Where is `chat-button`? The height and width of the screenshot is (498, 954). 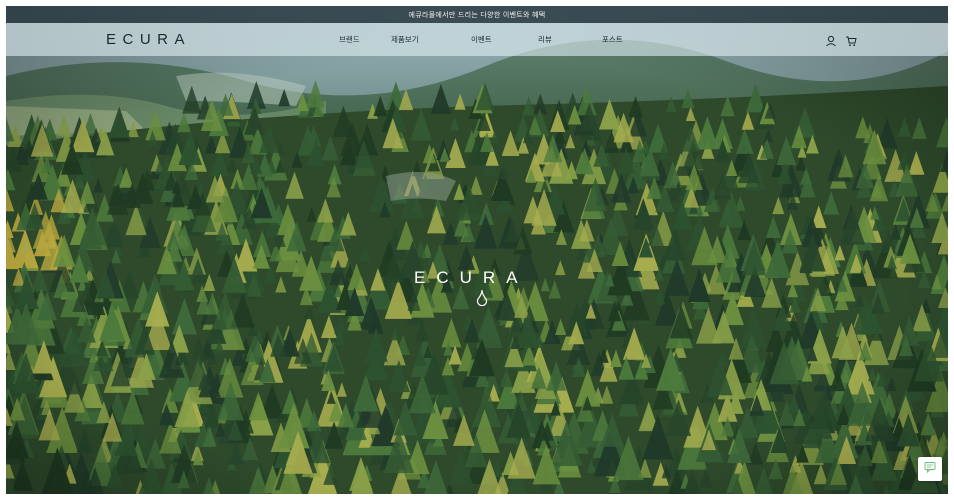 chat-button is located at coordinates (930, 469).